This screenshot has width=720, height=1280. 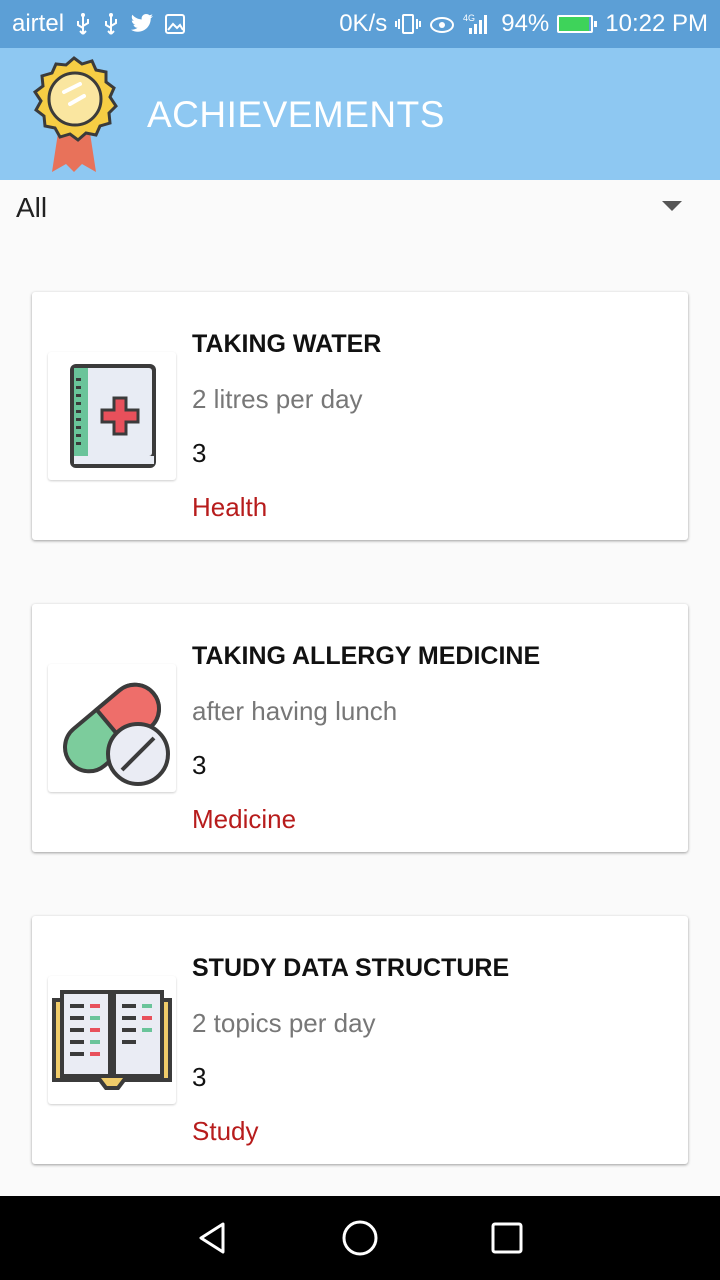 I want to click on filter-selected-value: All, so click(x=32, y=207).